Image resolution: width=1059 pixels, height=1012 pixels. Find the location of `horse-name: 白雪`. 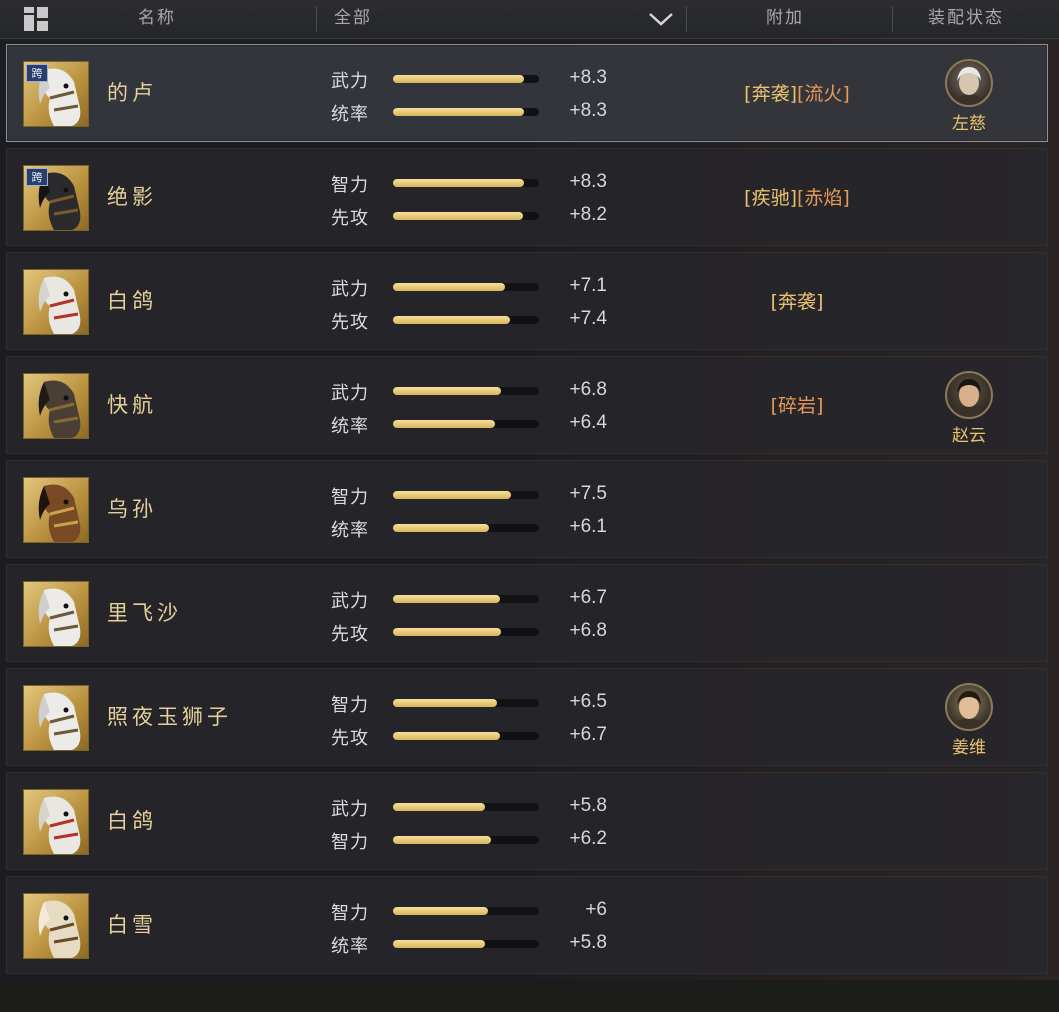

horse-name: 白雪 is located at coordinates (132, 925).